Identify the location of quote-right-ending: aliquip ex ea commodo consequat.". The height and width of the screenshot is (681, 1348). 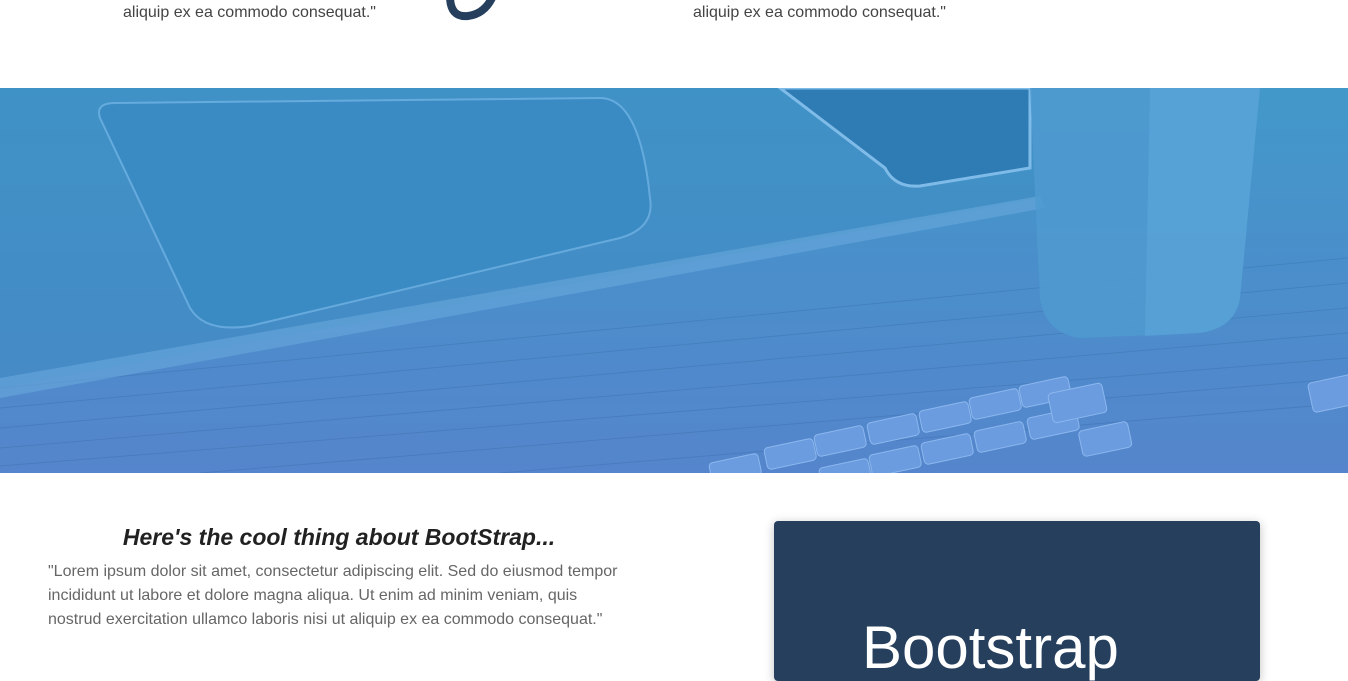
(819, 12).